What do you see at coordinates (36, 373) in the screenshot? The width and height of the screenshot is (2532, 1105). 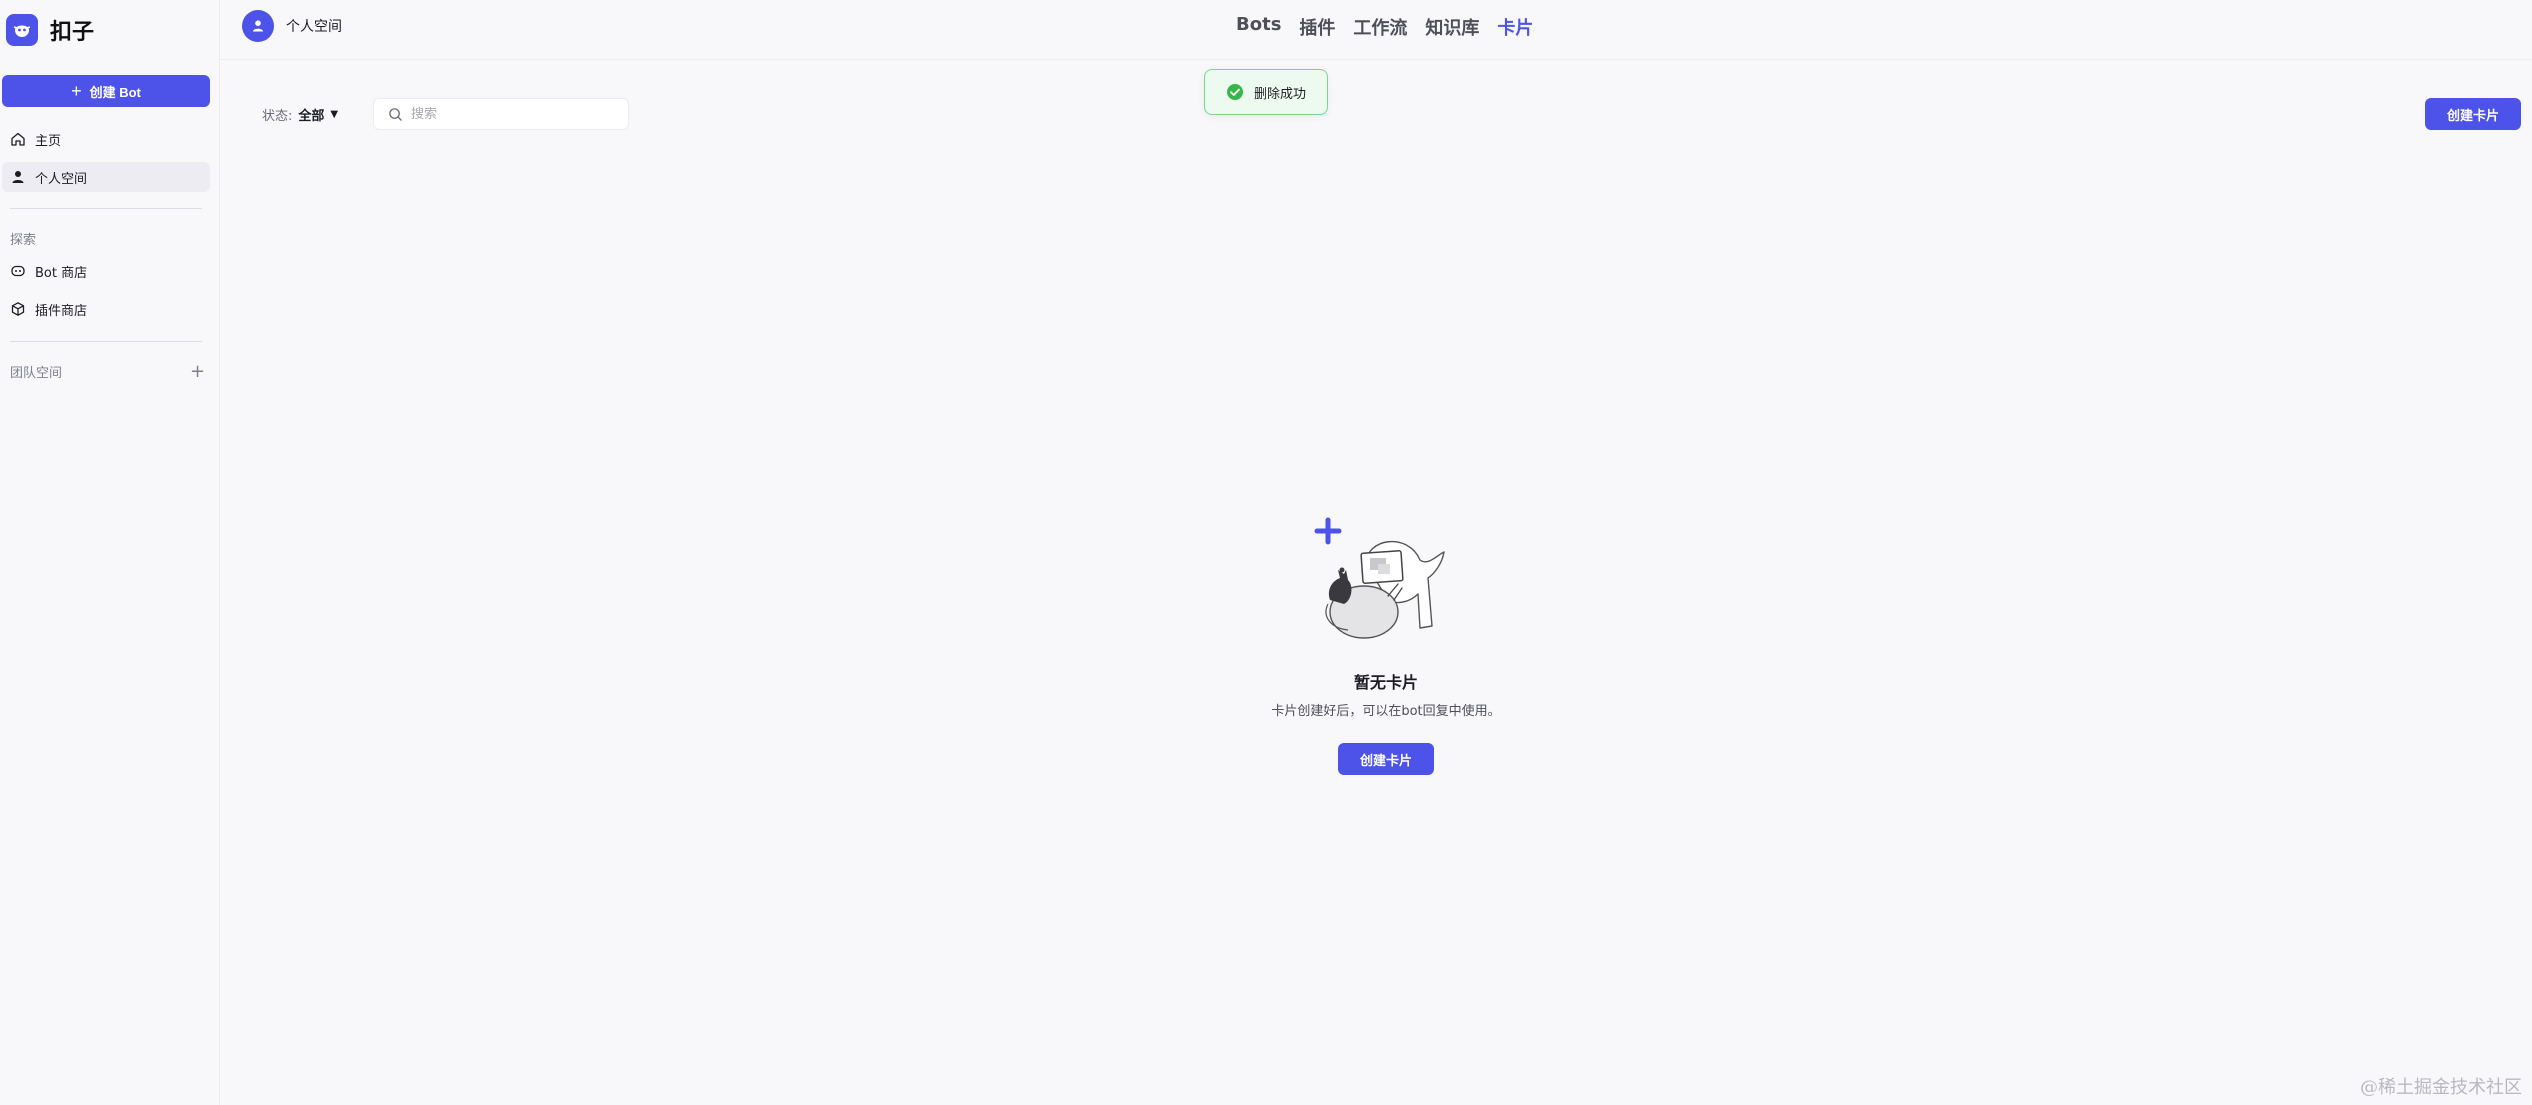 I see `team-space-label: 团队空间` at bounding box center [36, 373].